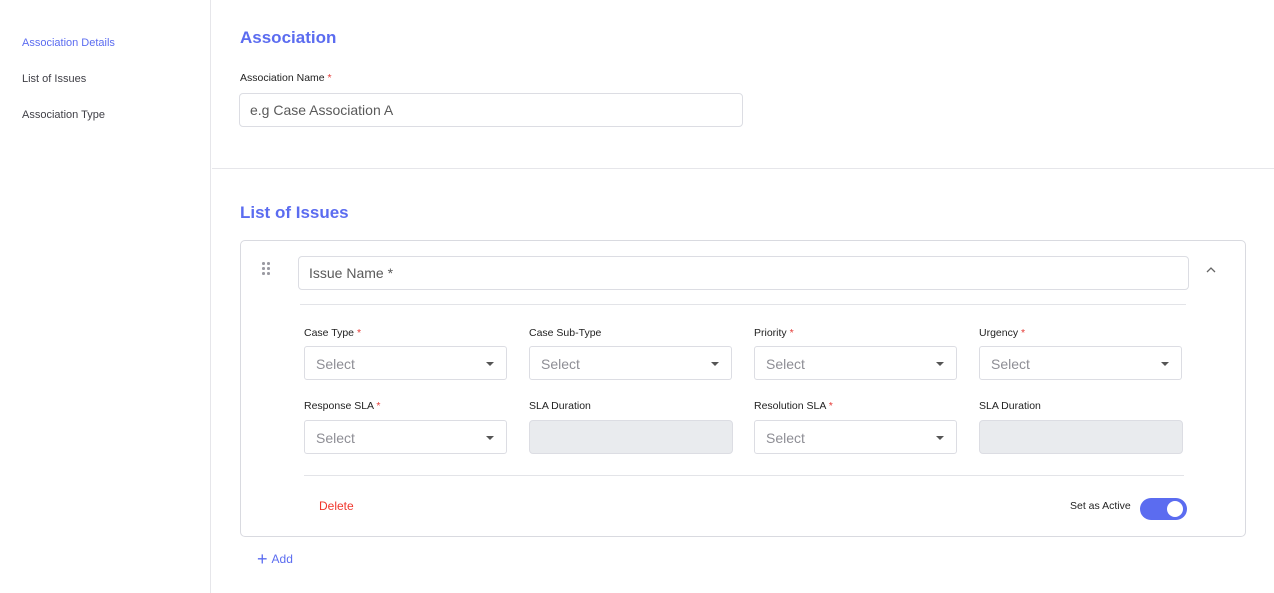 Image resolution: width=1274 pixels, height=593 pixels. What do you see at coordinates (855, 363) in the screenshot?
I see `priority-select: Select` at bounding box center [855, 363].